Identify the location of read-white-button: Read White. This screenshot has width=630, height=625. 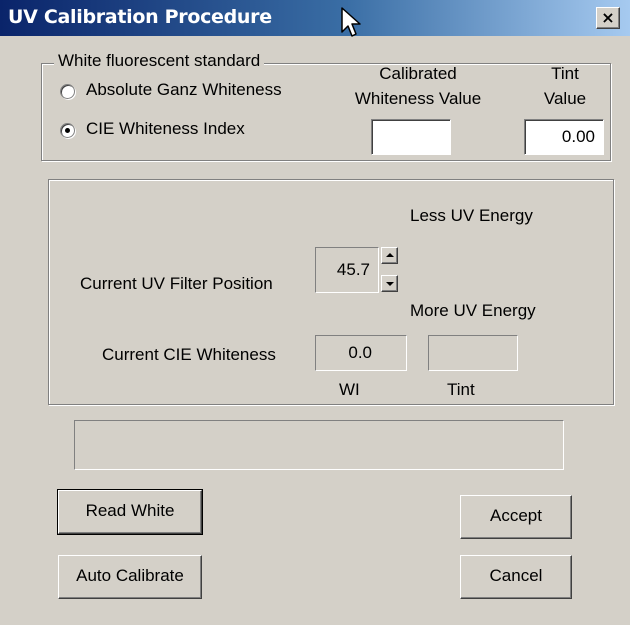
(130, 512).